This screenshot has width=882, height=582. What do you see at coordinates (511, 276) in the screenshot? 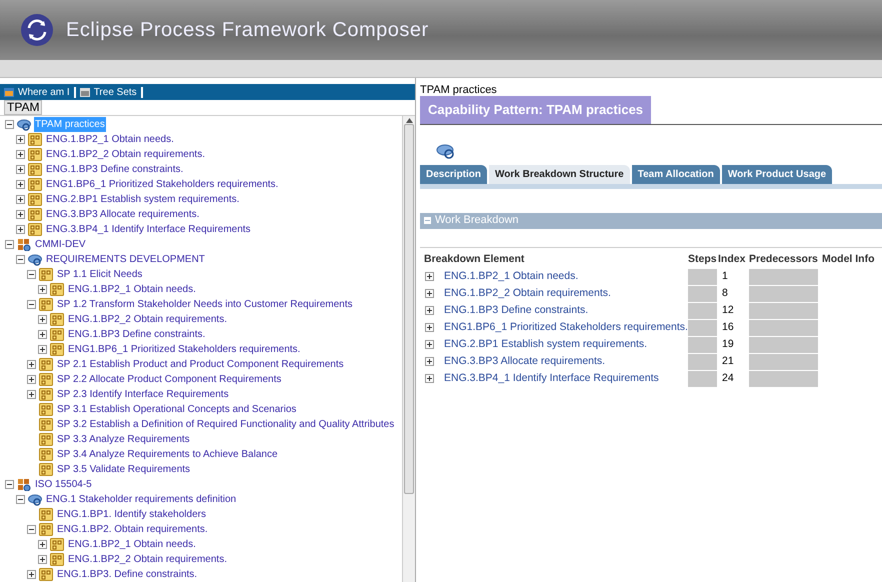
I see `breakdown-element-link: ENG.1.BP2_1 Obtain needs.` at bounding box center [511, 276].